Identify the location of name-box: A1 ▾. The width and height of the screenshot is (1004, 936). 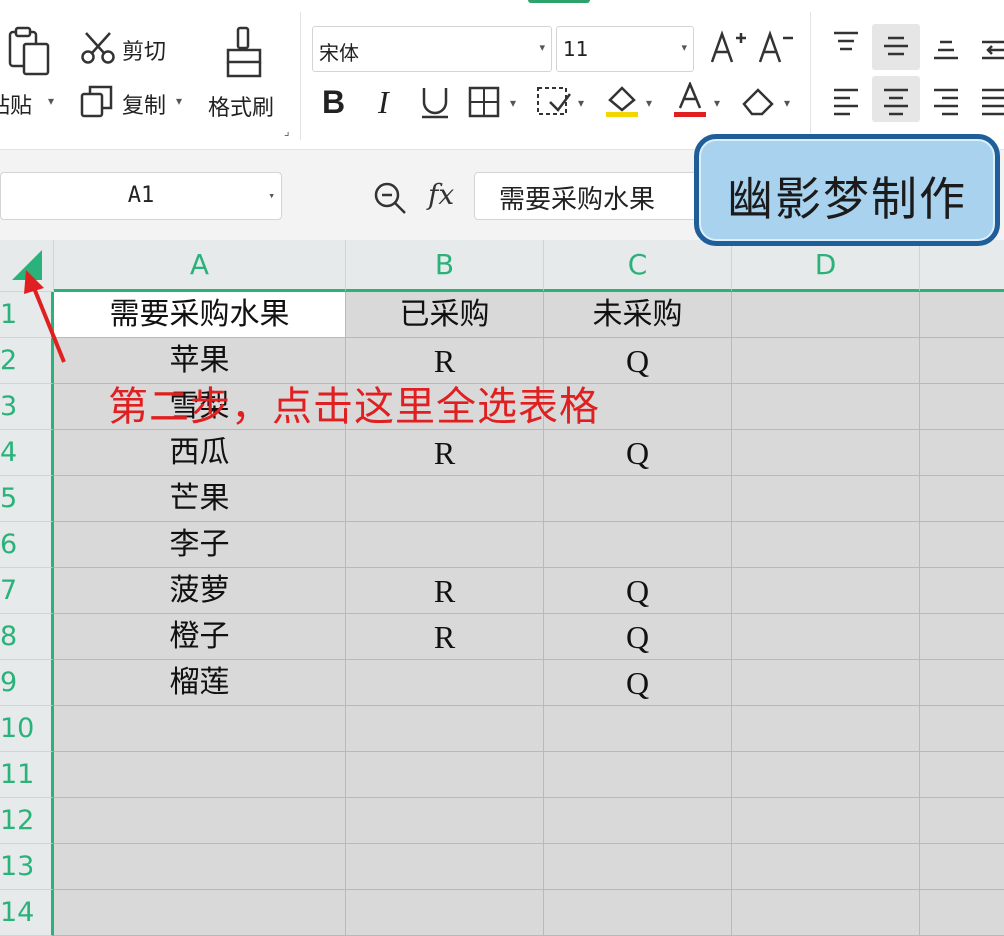
(141, 196).